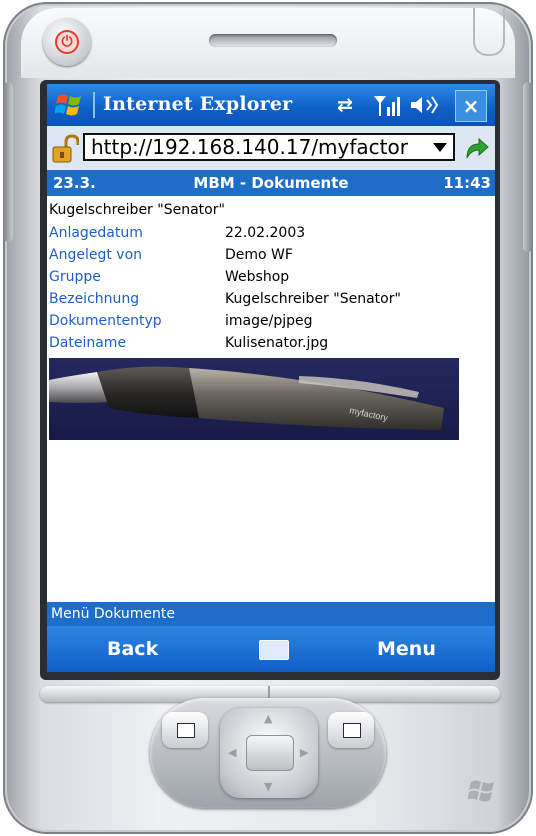 The height and width of the screenshot is (836, 536). I want to click on info-bar: MBM - Dokumente 23.3. 11:43, so click(271, 183).